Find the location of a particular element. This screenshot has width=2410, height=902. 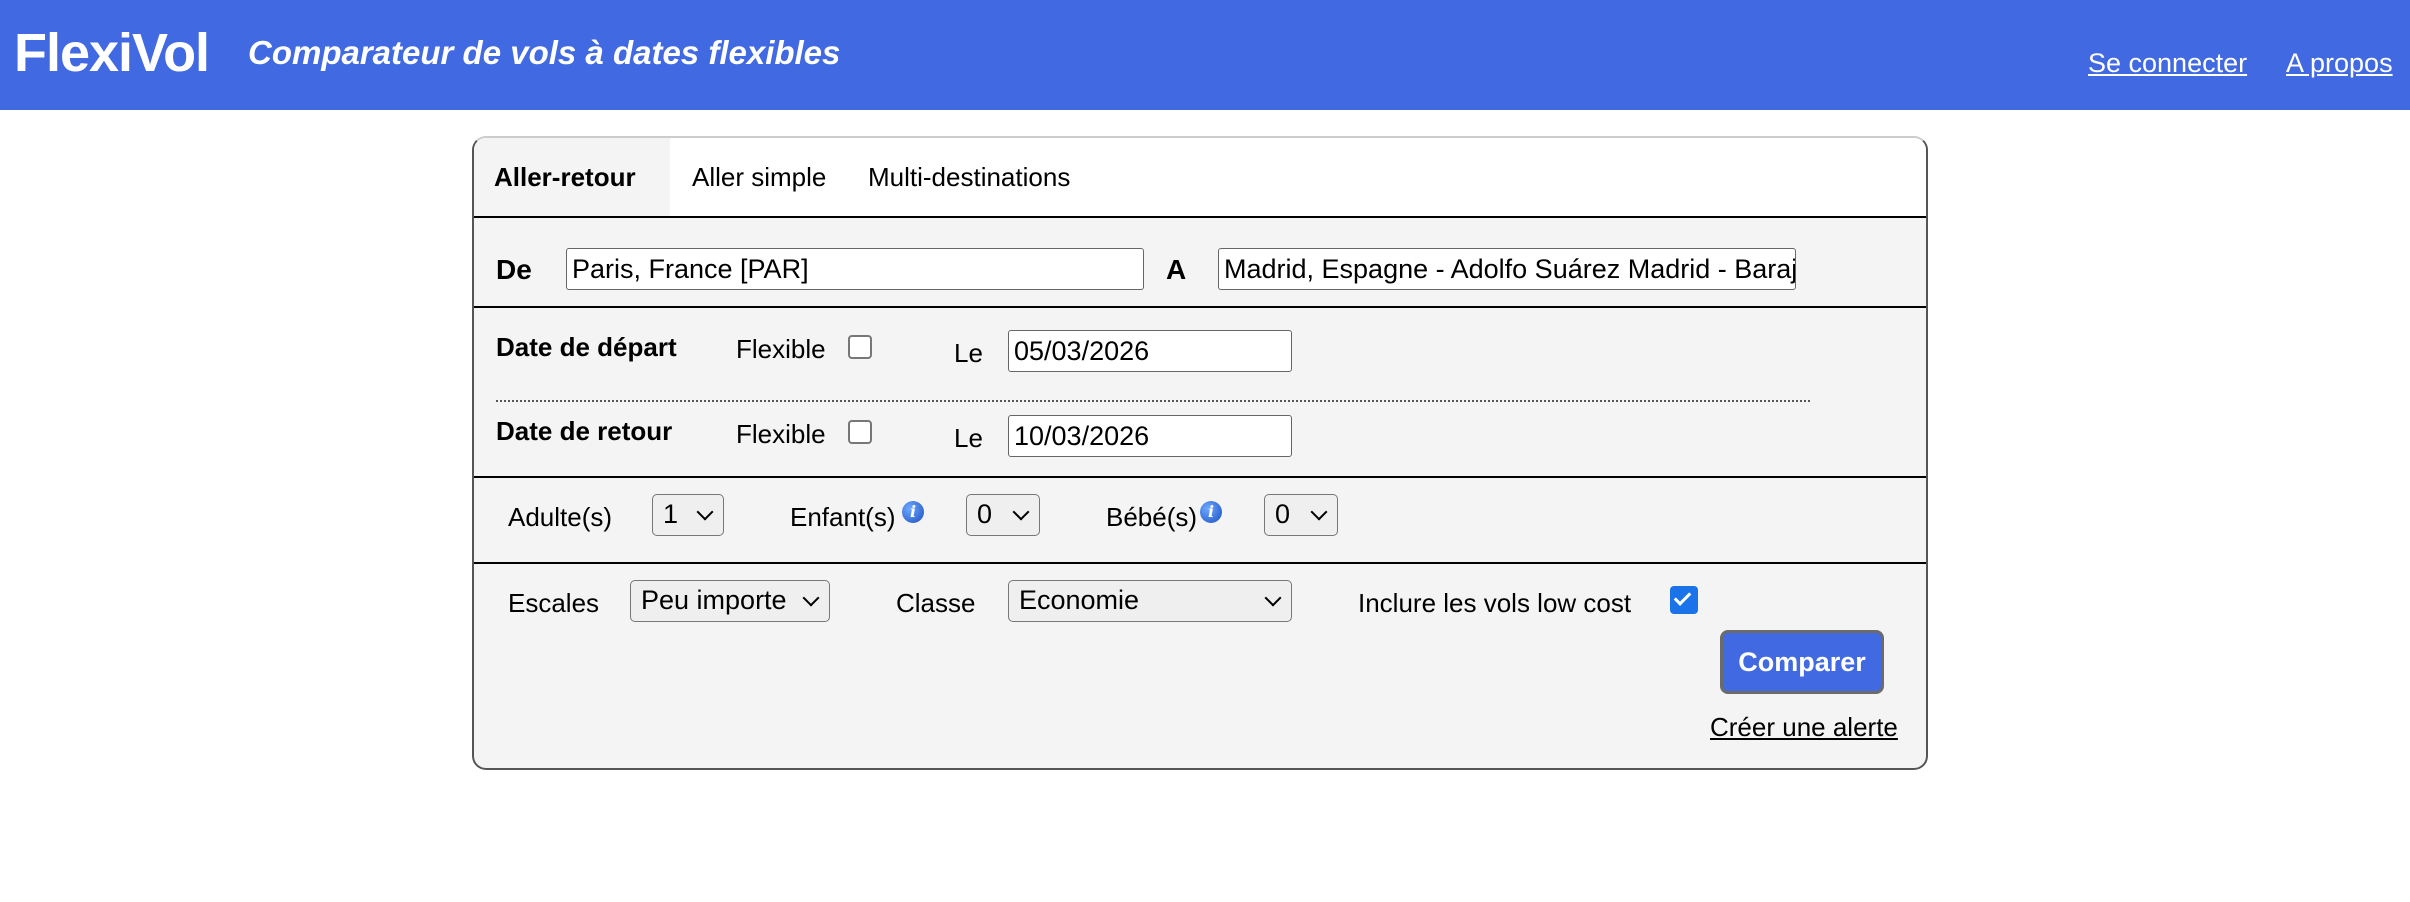

from-input: Paris, France [PAR] is located at coordinates (855, 269).